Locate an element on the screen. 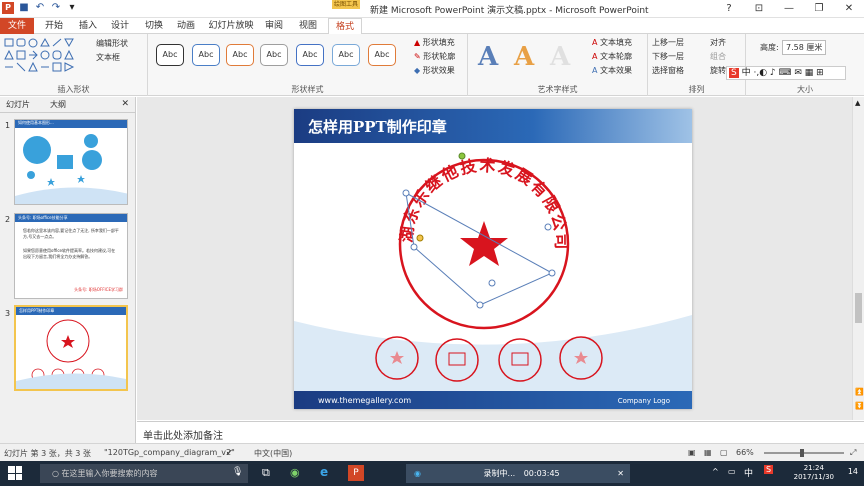 This screenshot has height=486, width=864. notification-count: 14 is located at coordinates (853, 471).